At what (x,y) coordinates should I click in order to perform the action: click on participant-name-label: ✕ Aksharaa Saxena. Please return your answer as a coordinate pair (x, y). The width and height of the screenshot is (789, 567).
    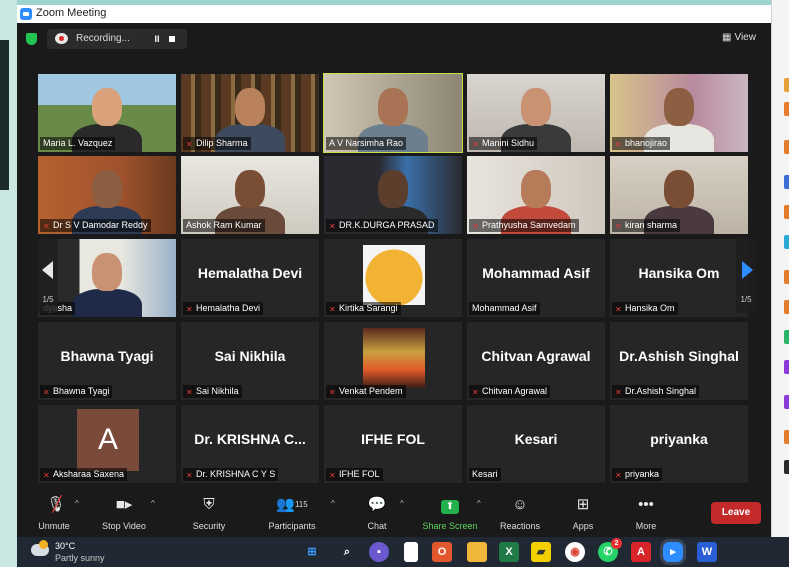
    Looking at the image, I should click on (84, 474).